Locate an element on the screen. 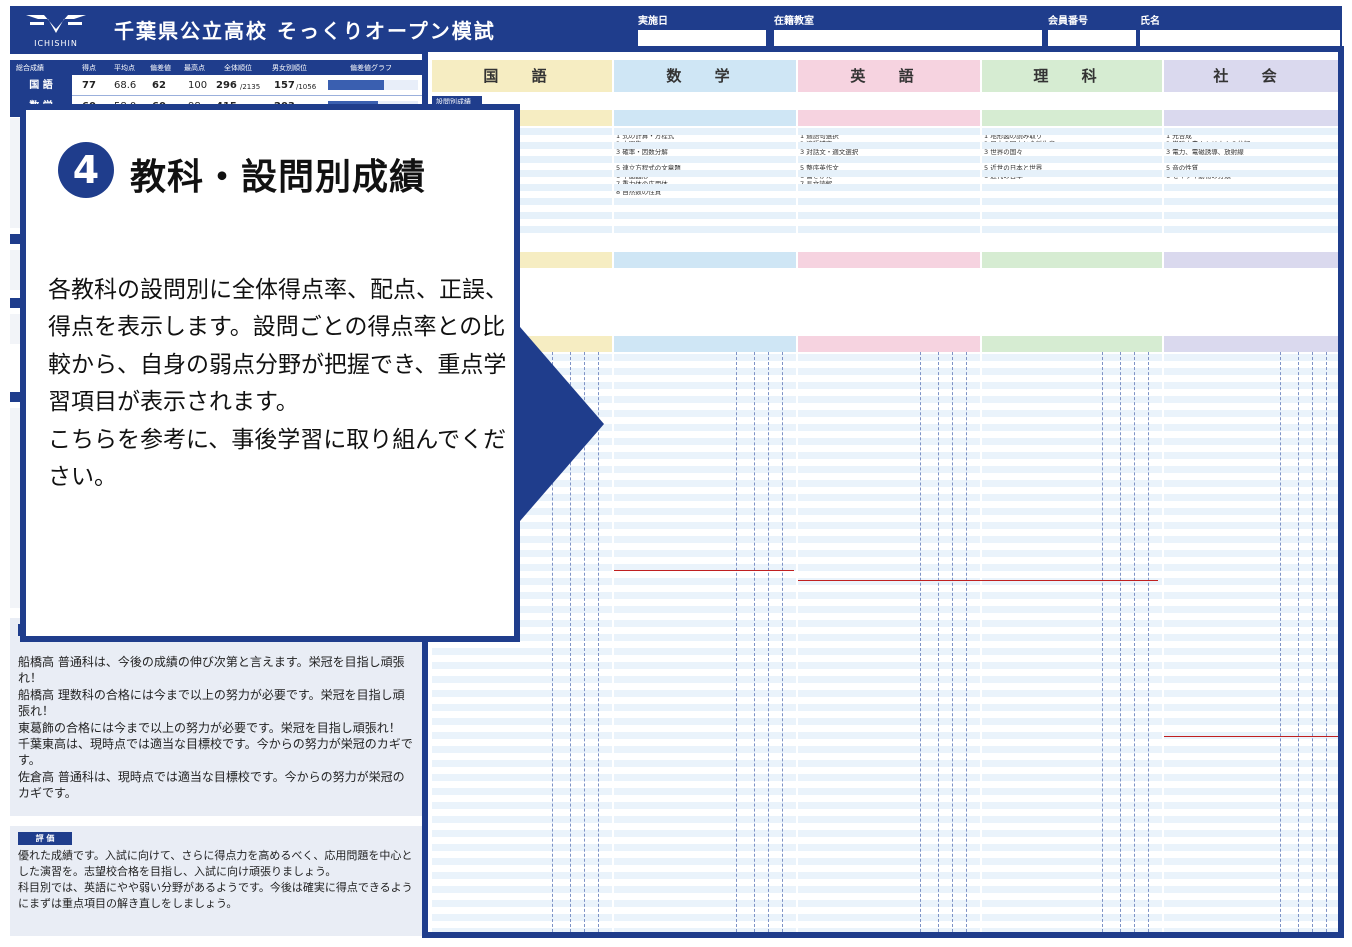  summary-col-score: 得点 is located at coordinates (89, 68).